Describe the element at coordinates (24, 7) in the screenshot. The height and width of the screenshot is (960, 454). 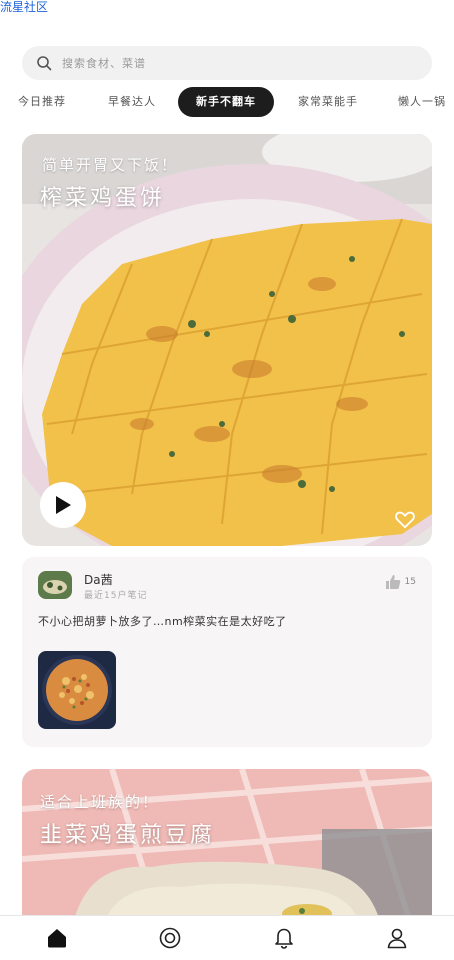
I see `community-link: 流星社区` at that location.